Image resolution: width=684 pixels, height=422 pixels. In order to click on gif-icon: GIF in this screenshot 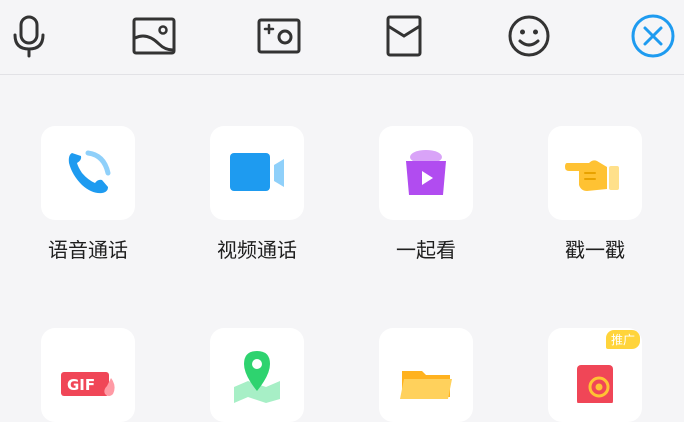, I will do `click(88, 384)`.